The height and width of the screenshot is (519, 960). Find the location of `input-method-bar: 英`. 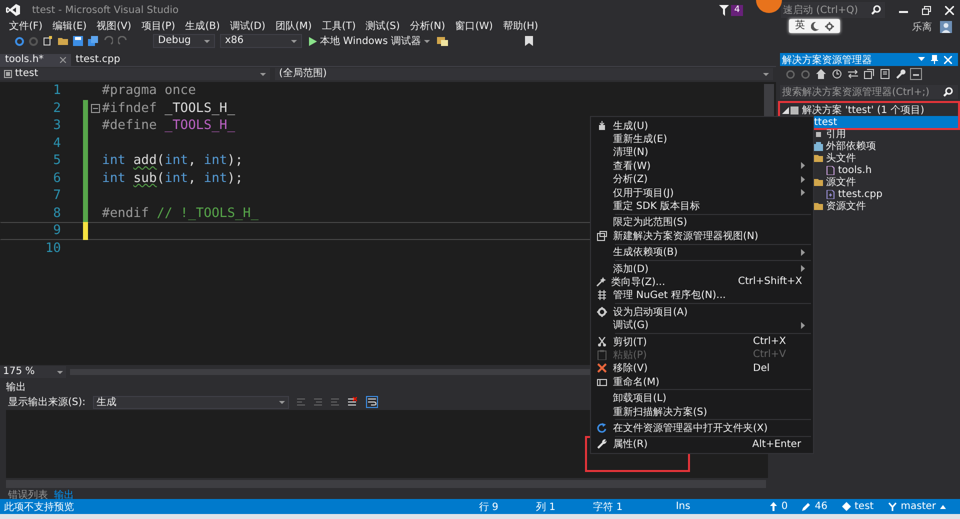

input-method-bar: 英 is located at coordinates (814, 26).